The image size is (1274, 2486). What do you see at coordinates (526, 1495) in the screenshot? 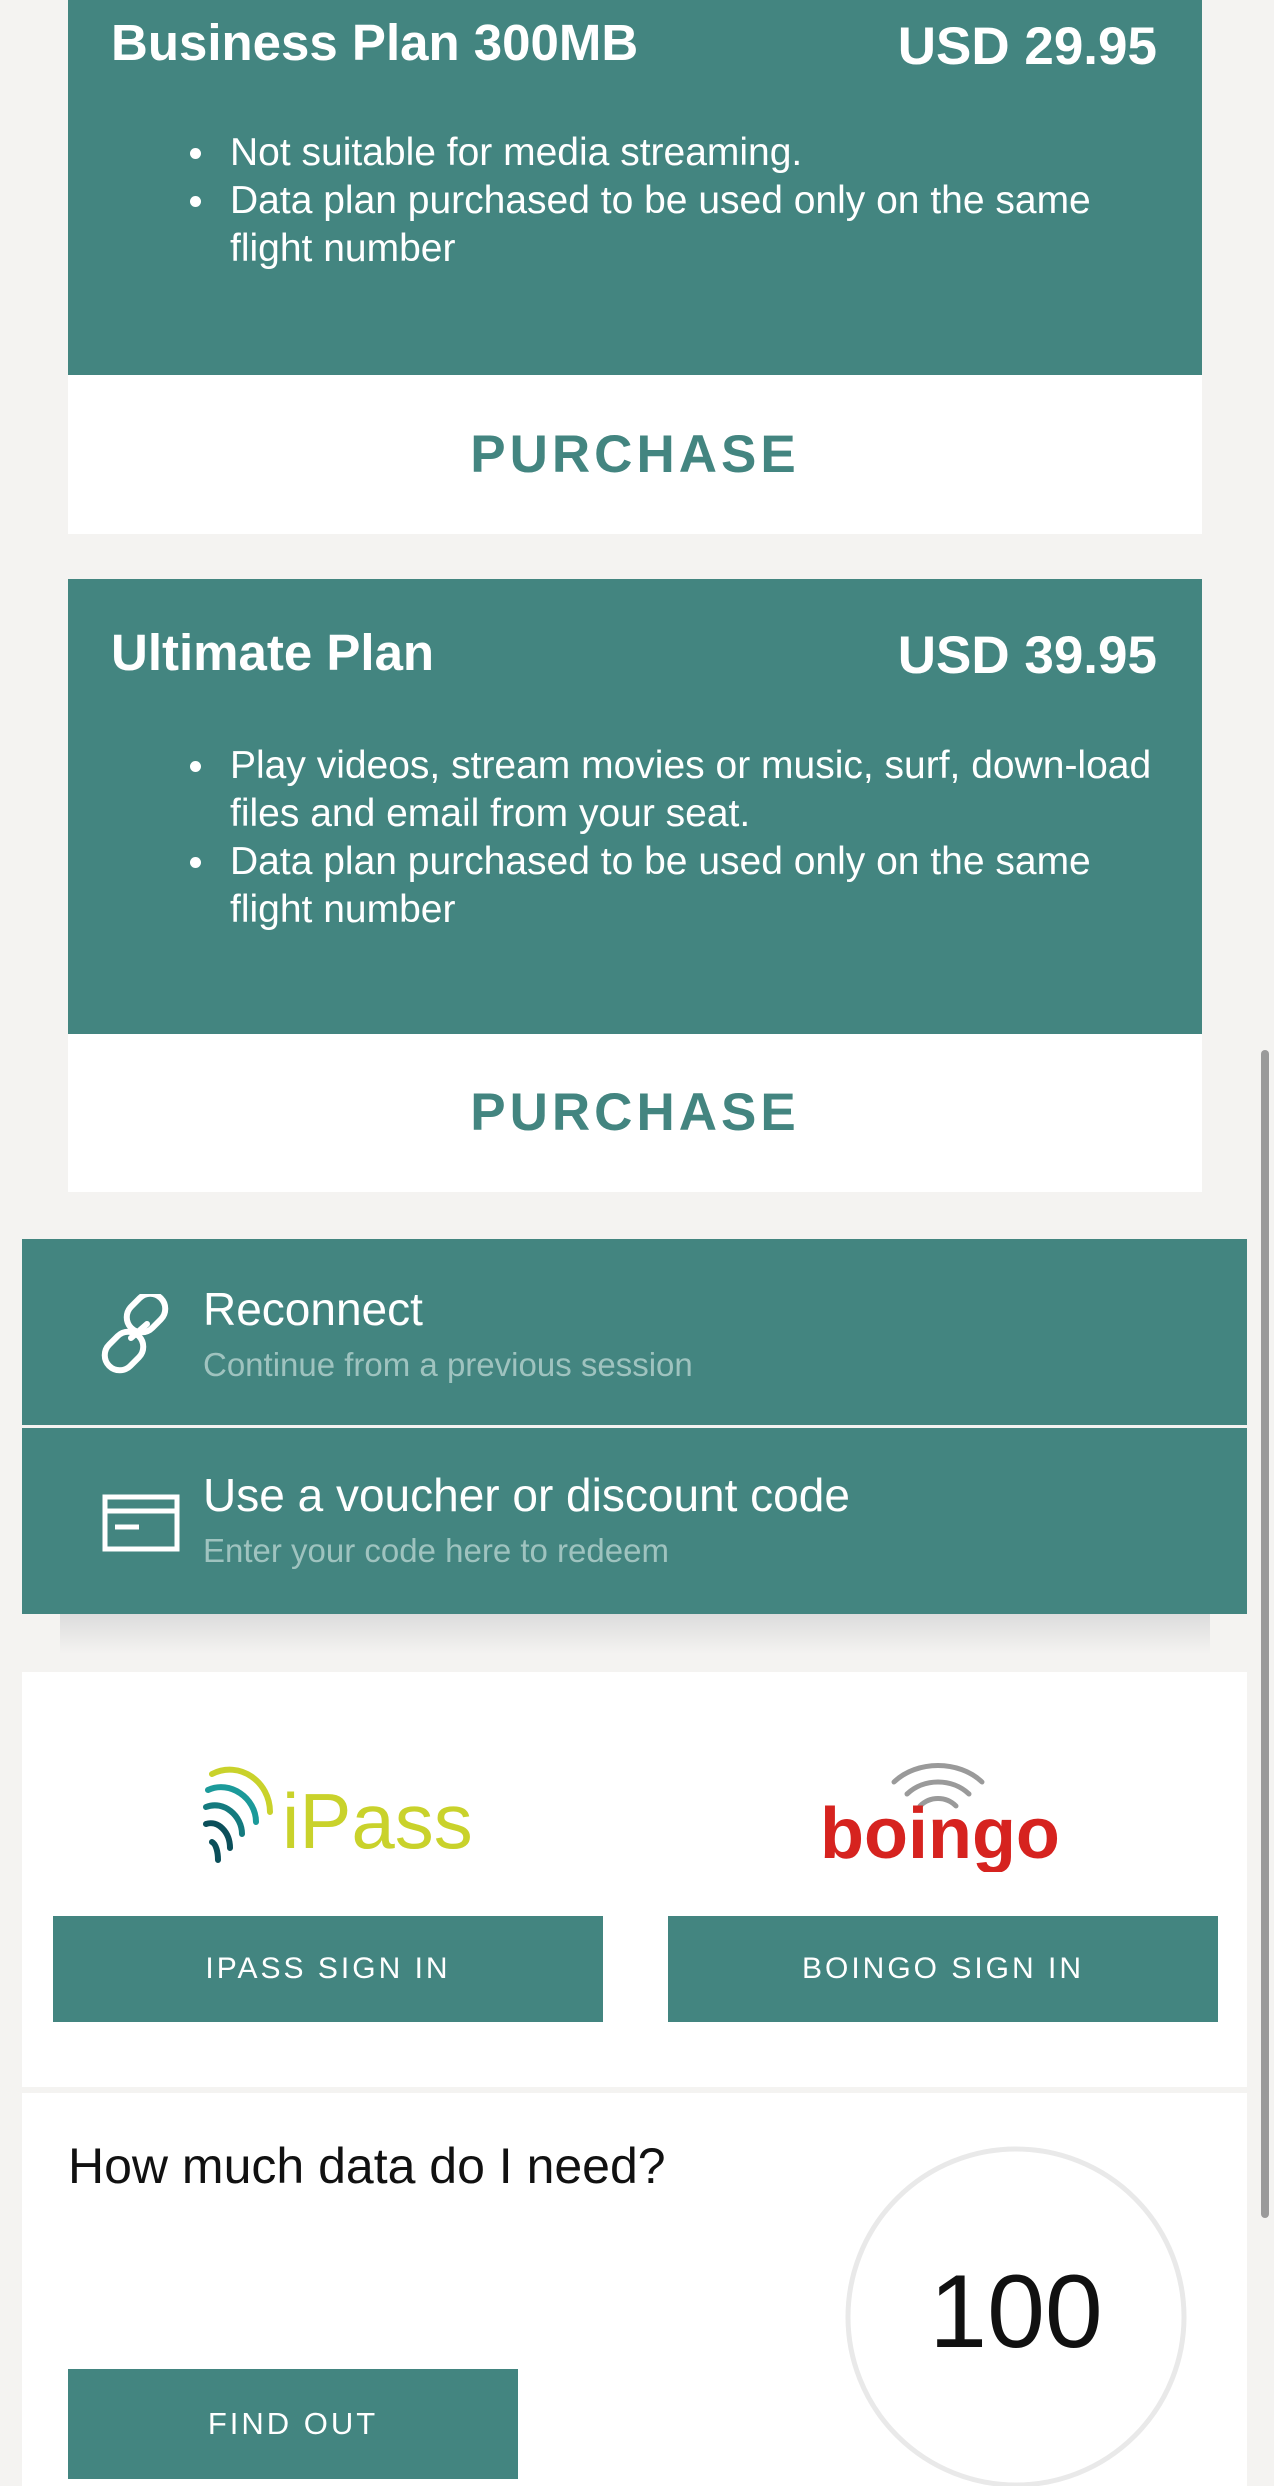
I see `voucher-title: Use a voucher or discount code` at bounding box center [526, 1495].